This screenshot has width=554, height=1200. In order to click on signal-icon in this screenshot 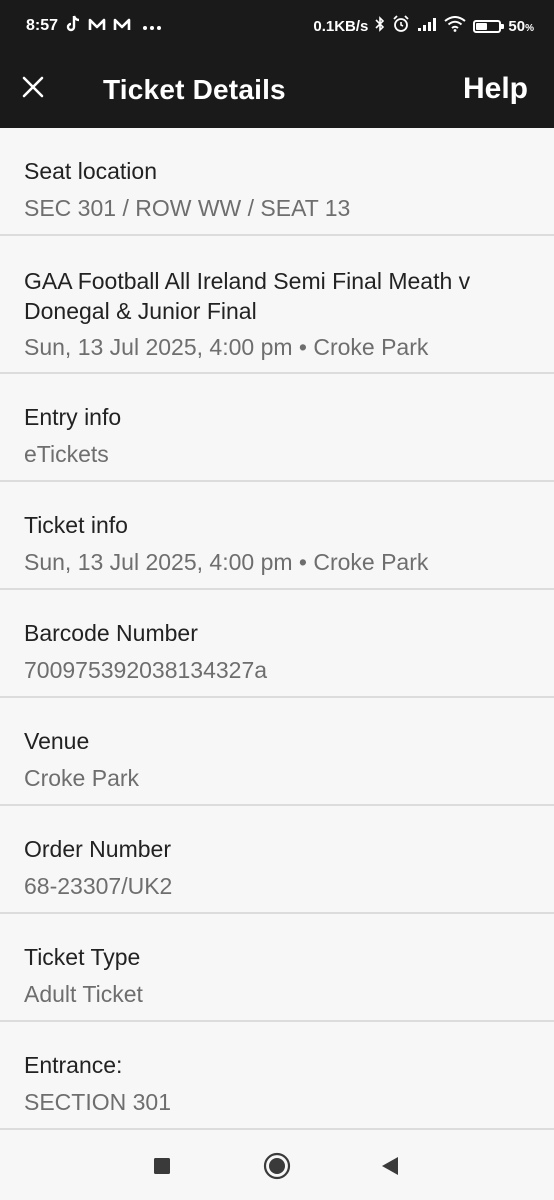, I will do `click(427, 26)`.